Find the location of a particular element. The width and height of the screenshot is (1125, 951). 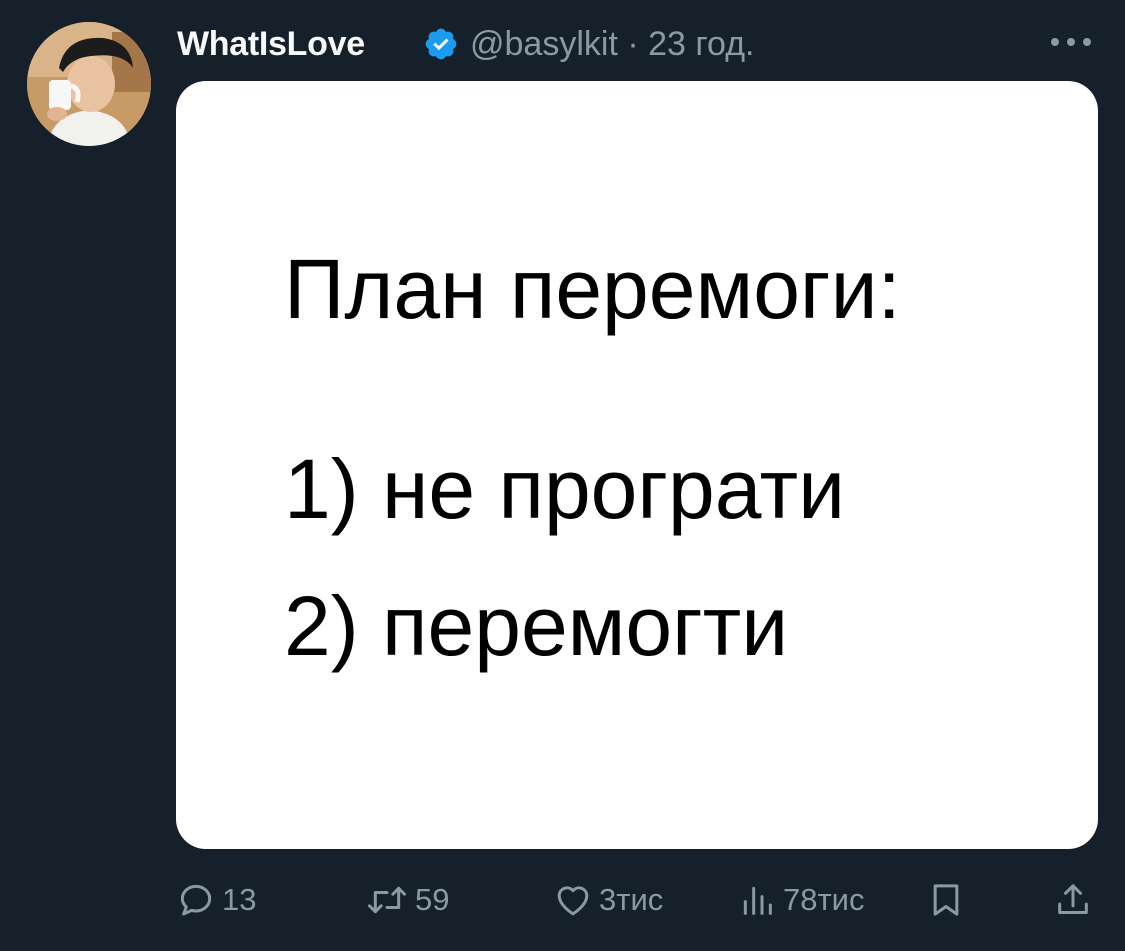

share-button is located at coordinates (1073, 900).